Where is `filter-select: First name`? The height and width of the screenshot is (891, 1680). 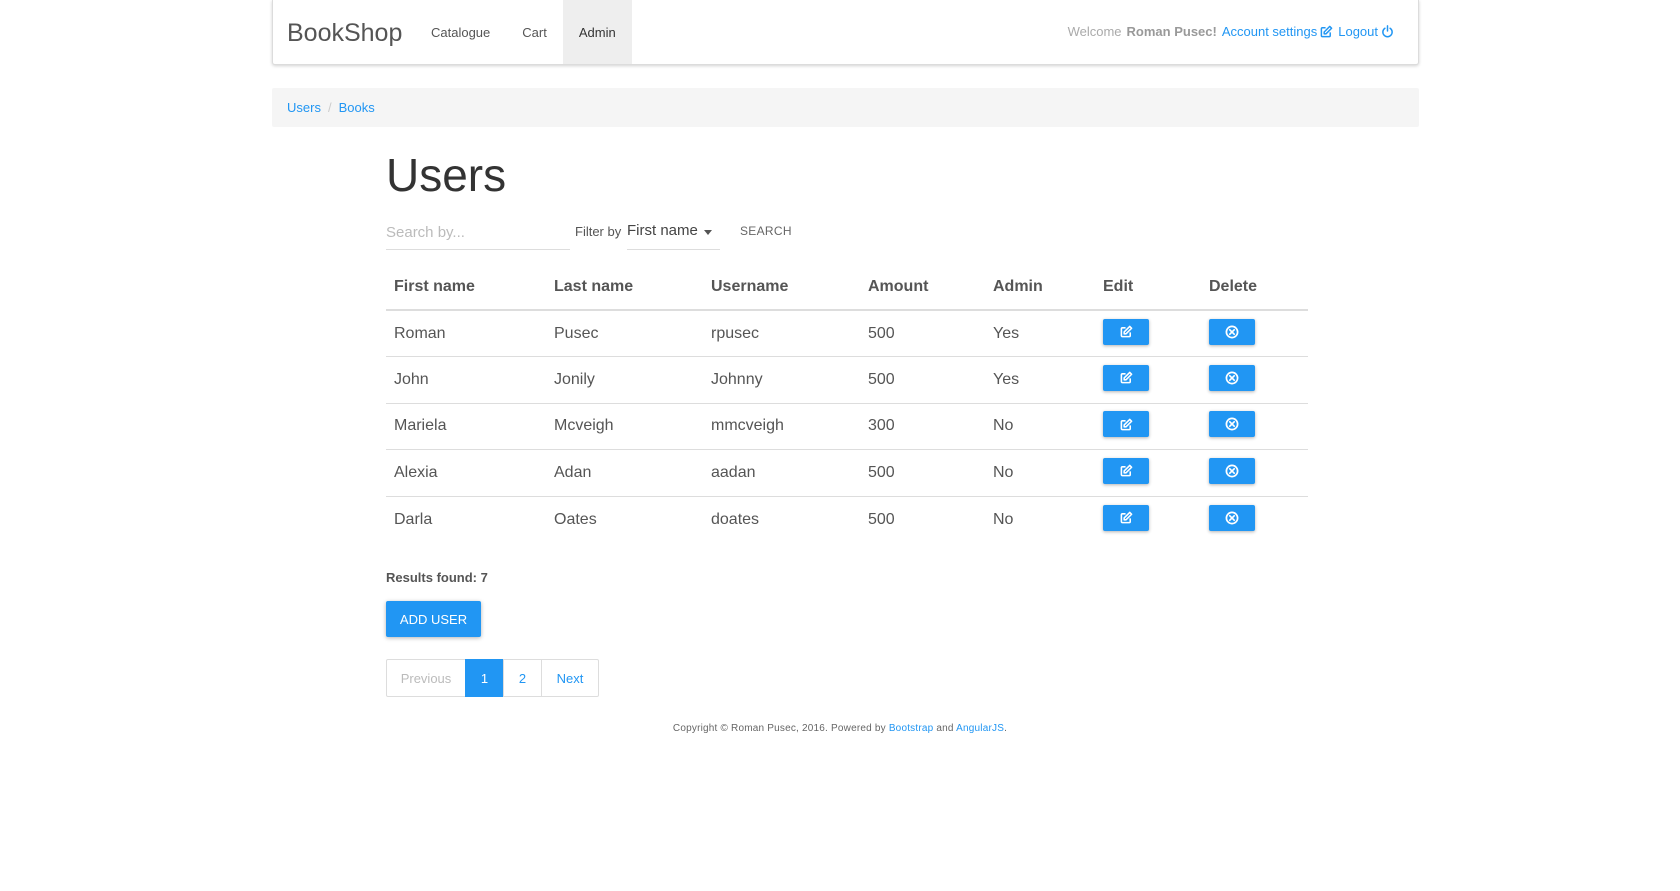 filter-select: First name is located at coordinates (673, 233).